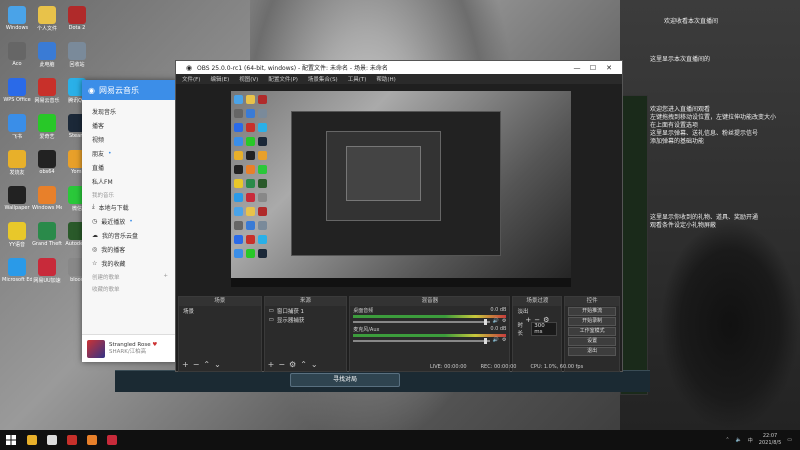 This screenshot has width=800, height=450. I want to click on desktop-icon: Aco, so click(17, 57).